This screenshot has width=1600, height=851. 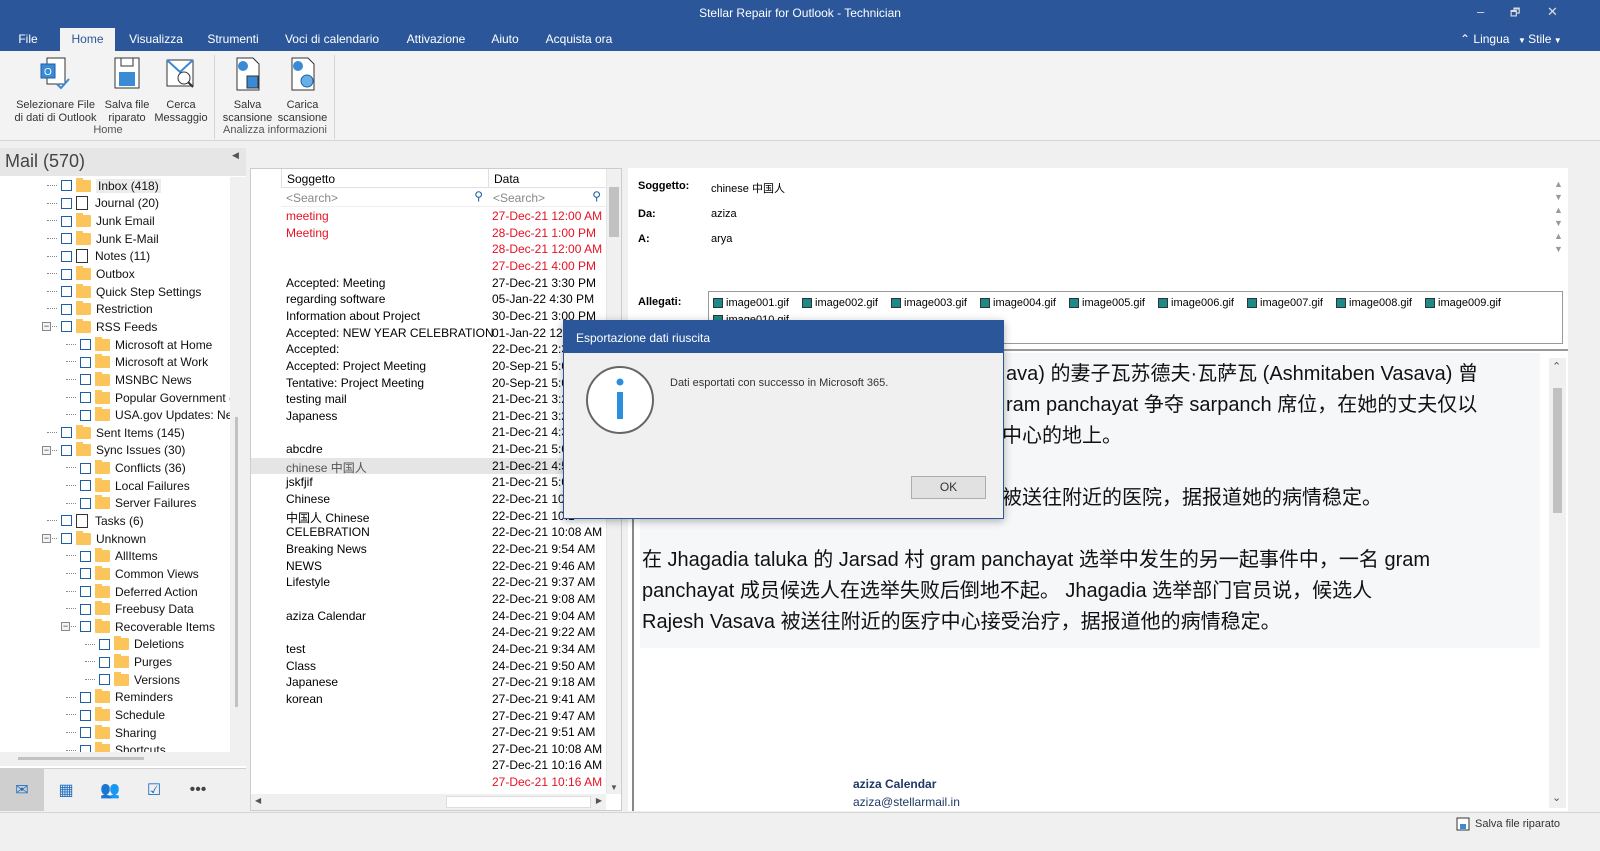 I want to click on message-row: testing mail 21-Dec-21 3:23, so click(x=428, y=399).